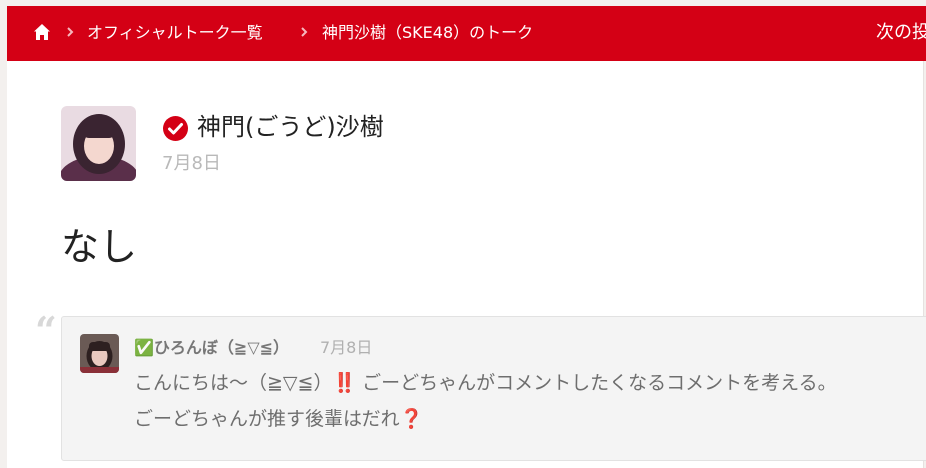 The height and width of the screenshot is (468, 926). I want to click on top-navigation-bar: オフィシャルトーク一覧 神門沙樹（SKE48）のトーク 次の投, so click(466, 33).